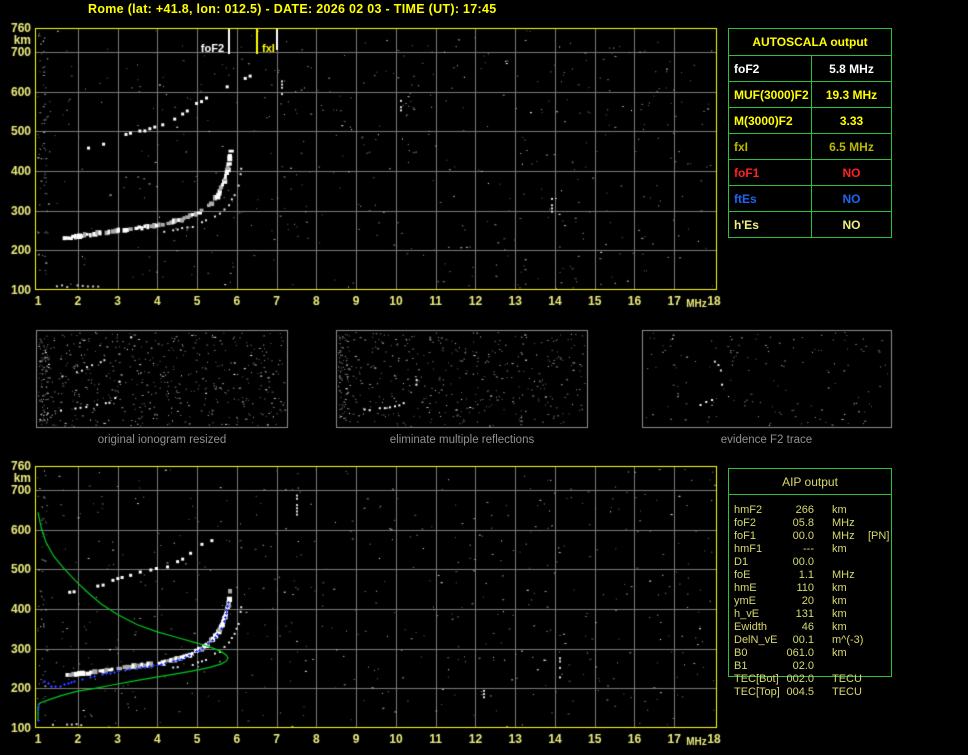 Image resolution: width=968 pixels, height=755 pixels. I want to click on table-row: TEC[Bot] 002.0 TECU, so click(812, 679).